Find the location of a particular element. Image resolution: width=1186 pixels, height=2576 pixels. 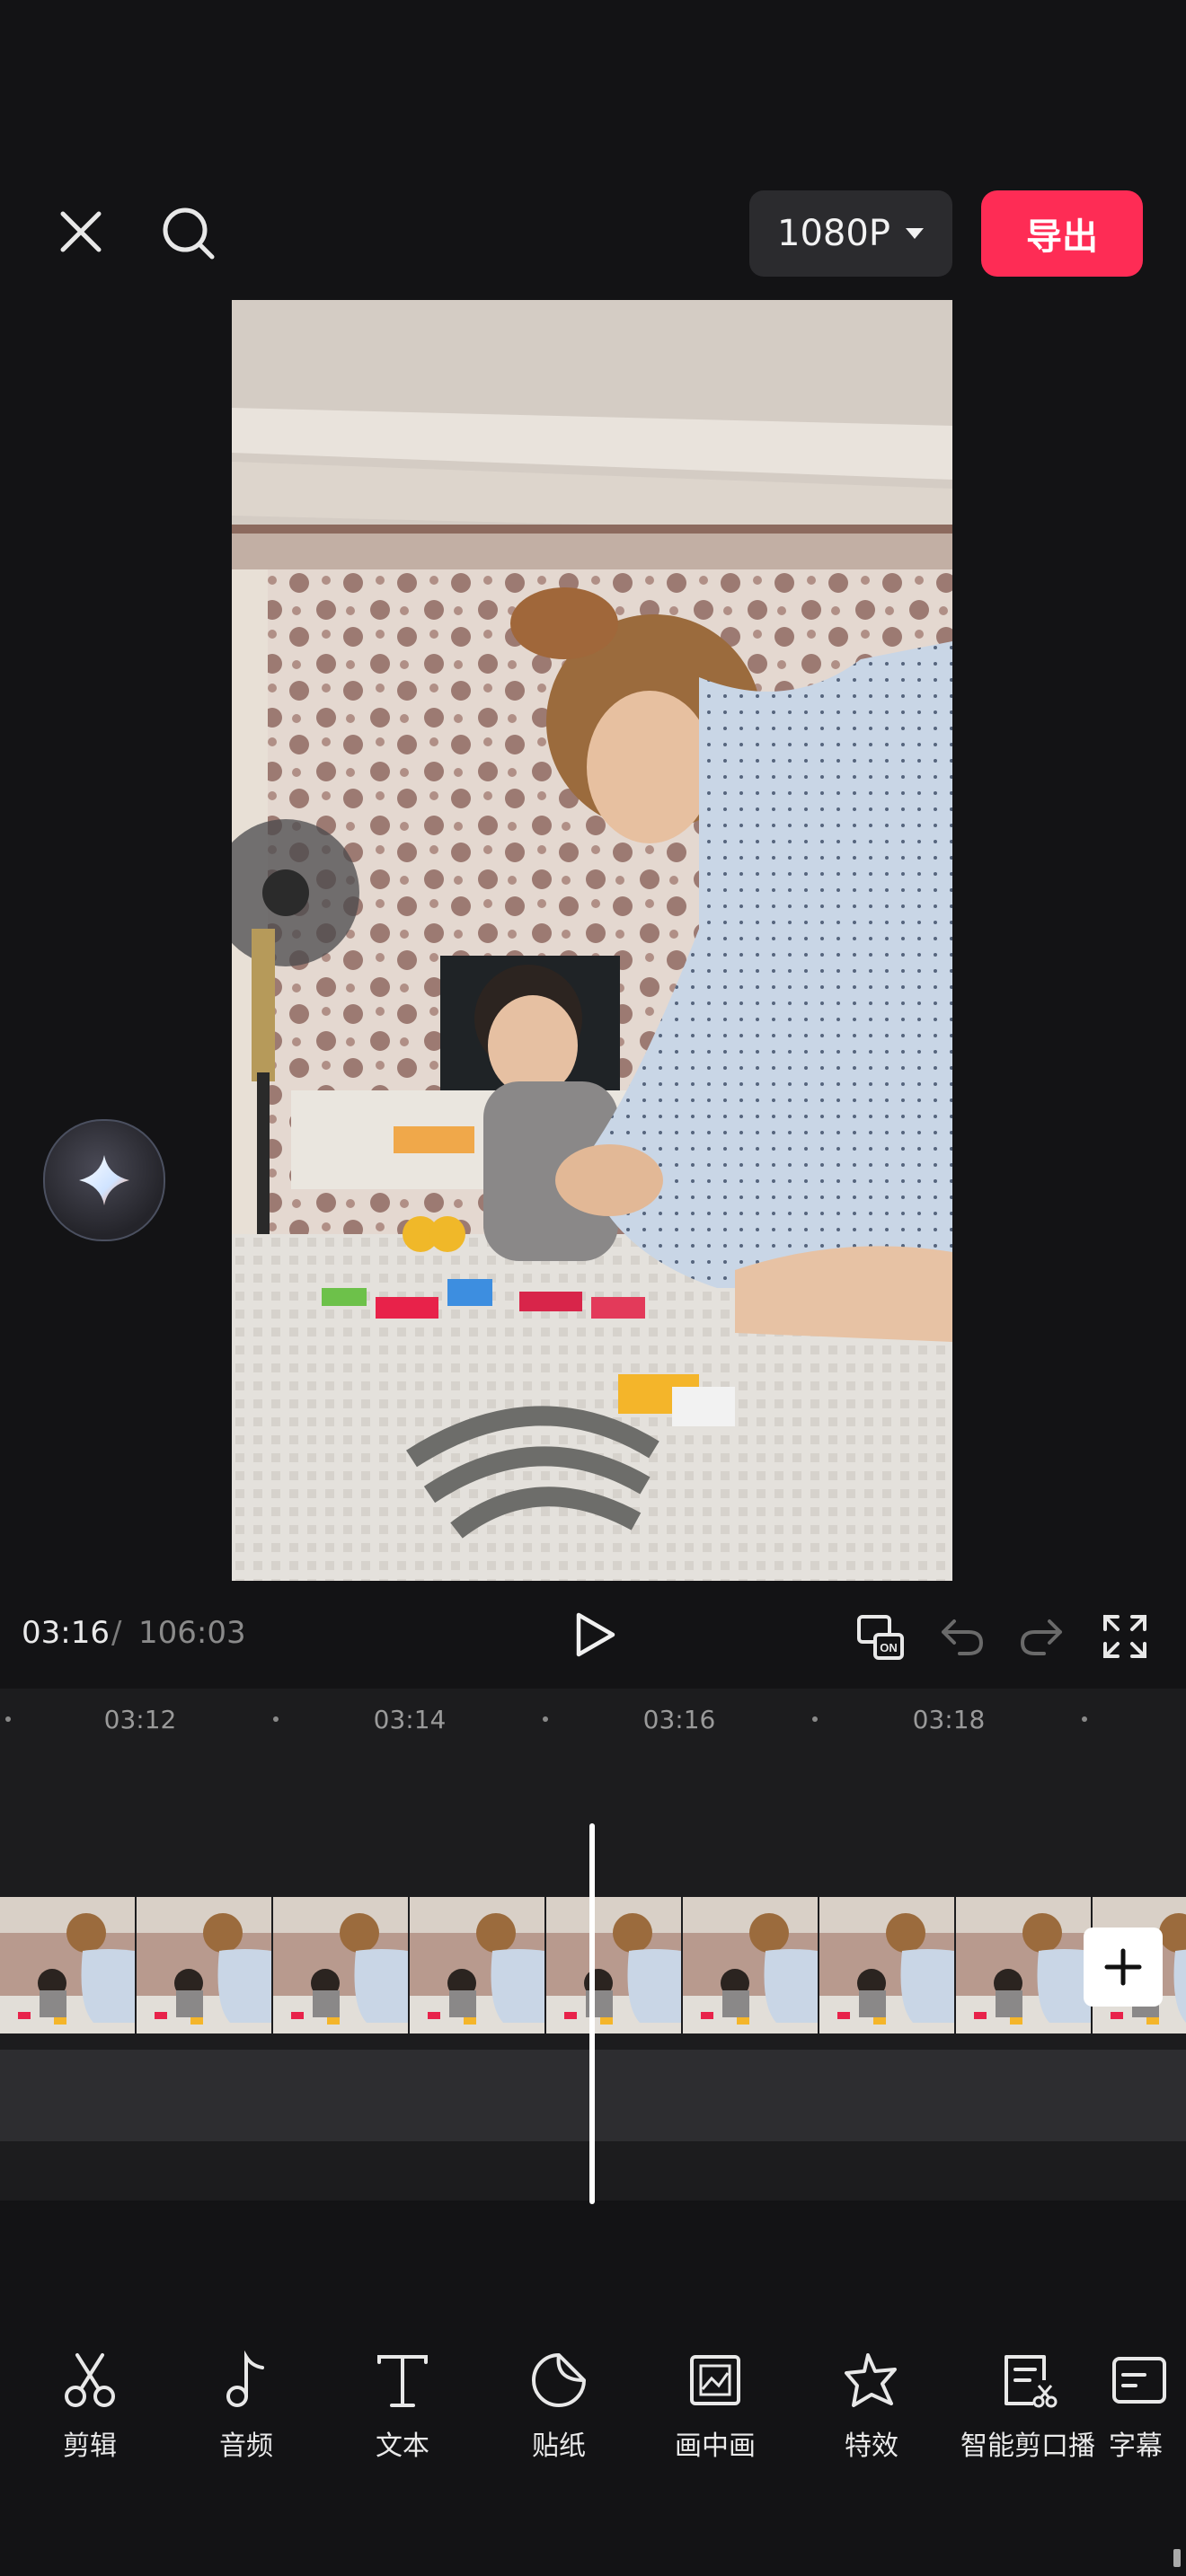

total-duration: 106:03 is located at coordinates (192, 1633).